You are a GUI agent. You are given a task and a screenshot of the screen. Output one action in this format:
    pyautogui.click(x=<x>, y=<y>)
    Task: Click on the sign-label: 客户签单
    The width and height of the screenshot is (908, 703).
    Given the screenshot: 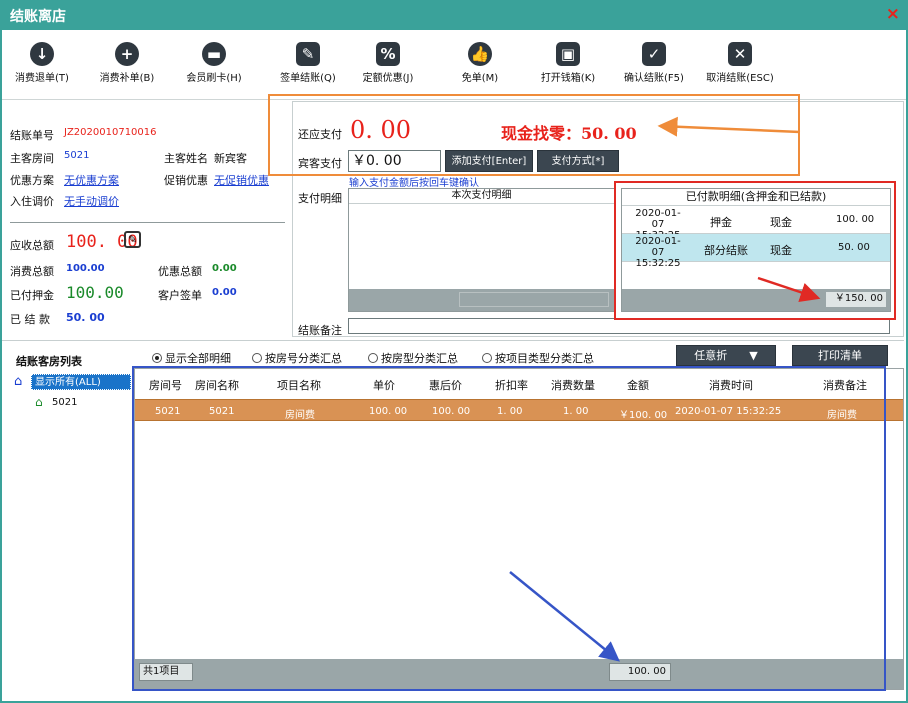 What is the action you would take?
    pyautogui.click(x=180, y=295)
    